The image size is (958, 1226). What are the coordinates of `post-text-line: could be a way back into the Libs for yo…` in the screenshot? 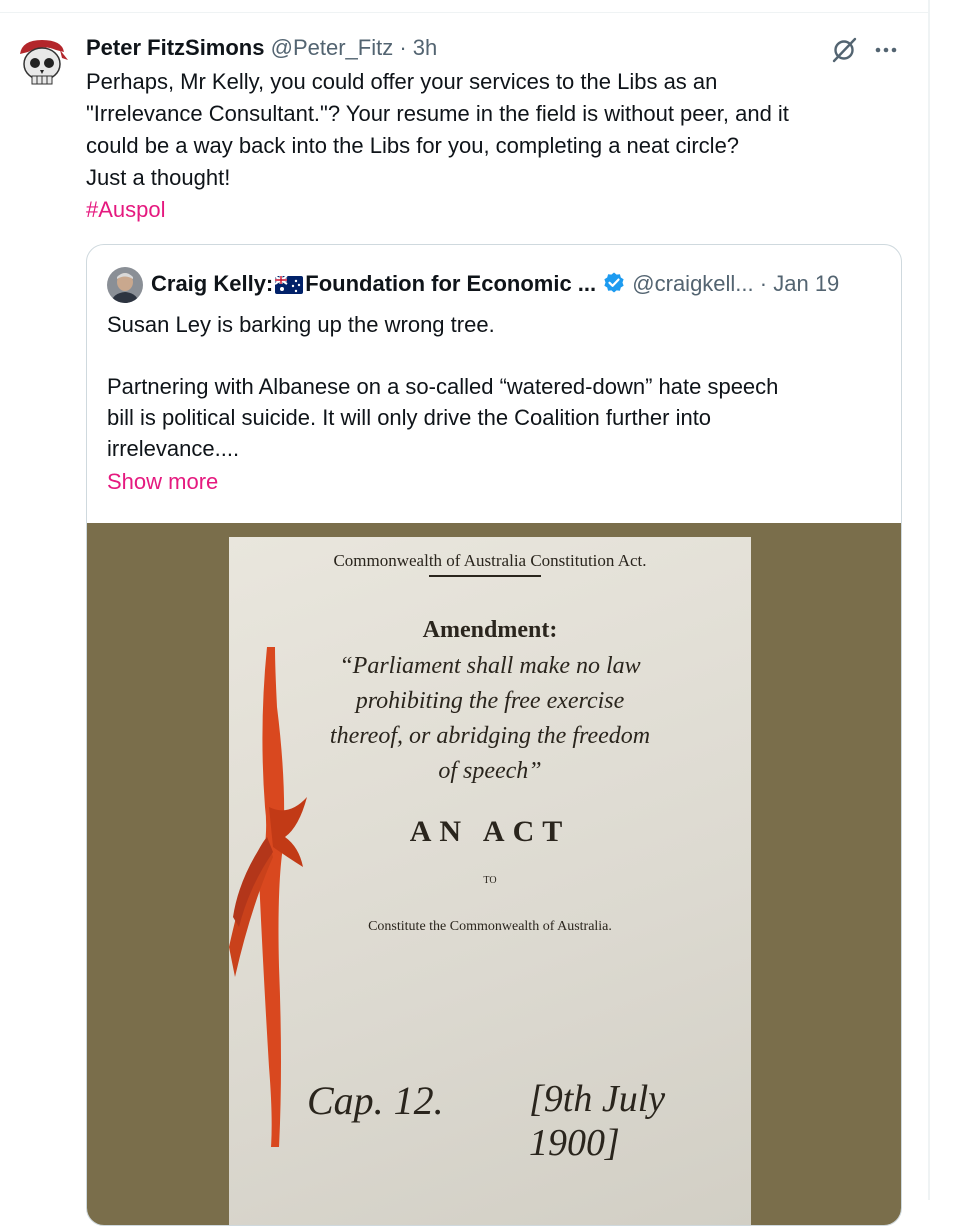 It's located at (413, 145).